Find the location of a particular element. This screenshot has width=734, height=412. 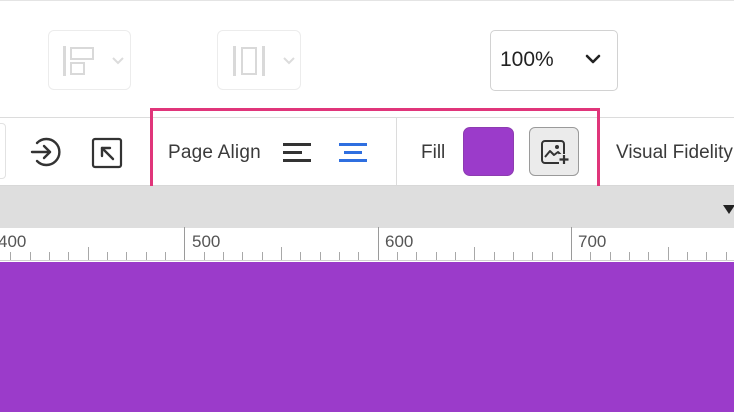

distribute-dropdown is located at coordinates (259, 60).